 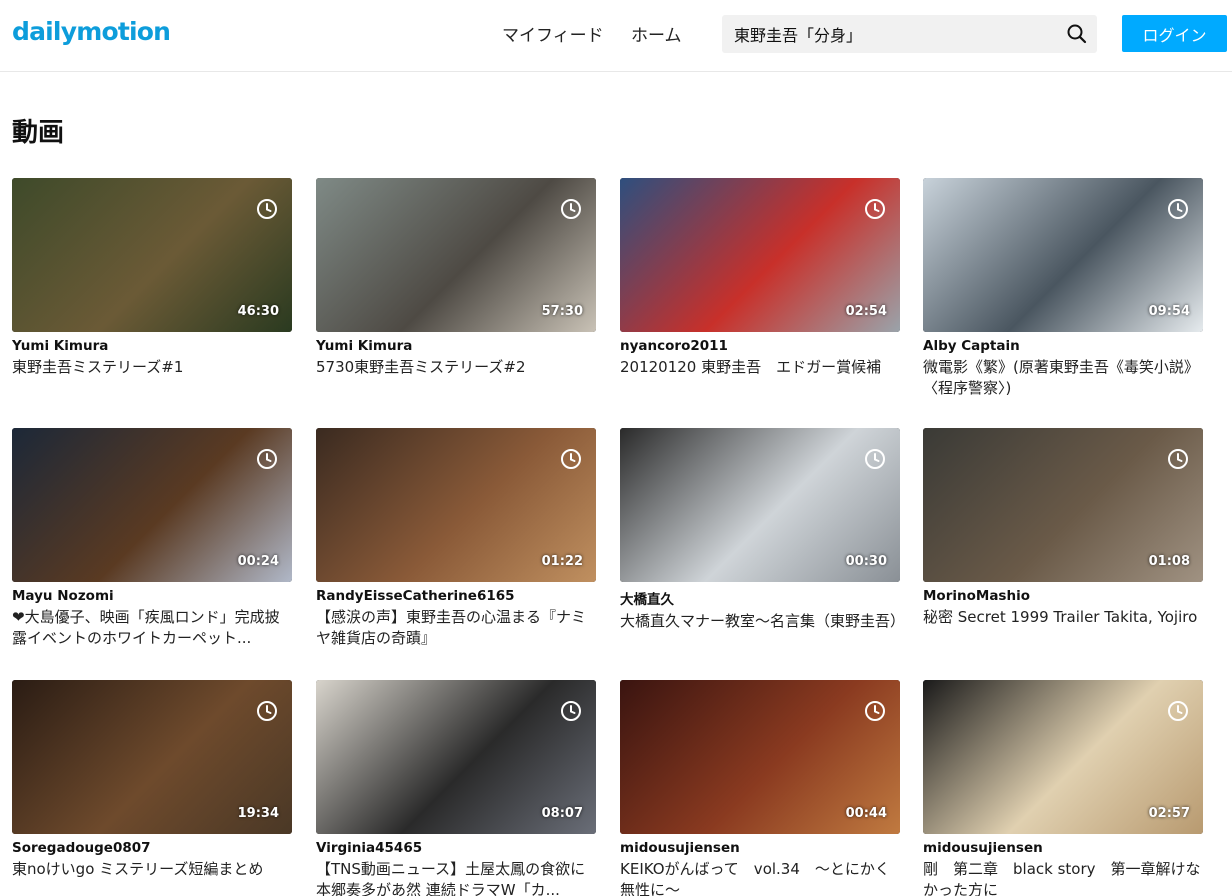 I want to click on video-thumbnail: 01:22, so click(x=456, y=505).